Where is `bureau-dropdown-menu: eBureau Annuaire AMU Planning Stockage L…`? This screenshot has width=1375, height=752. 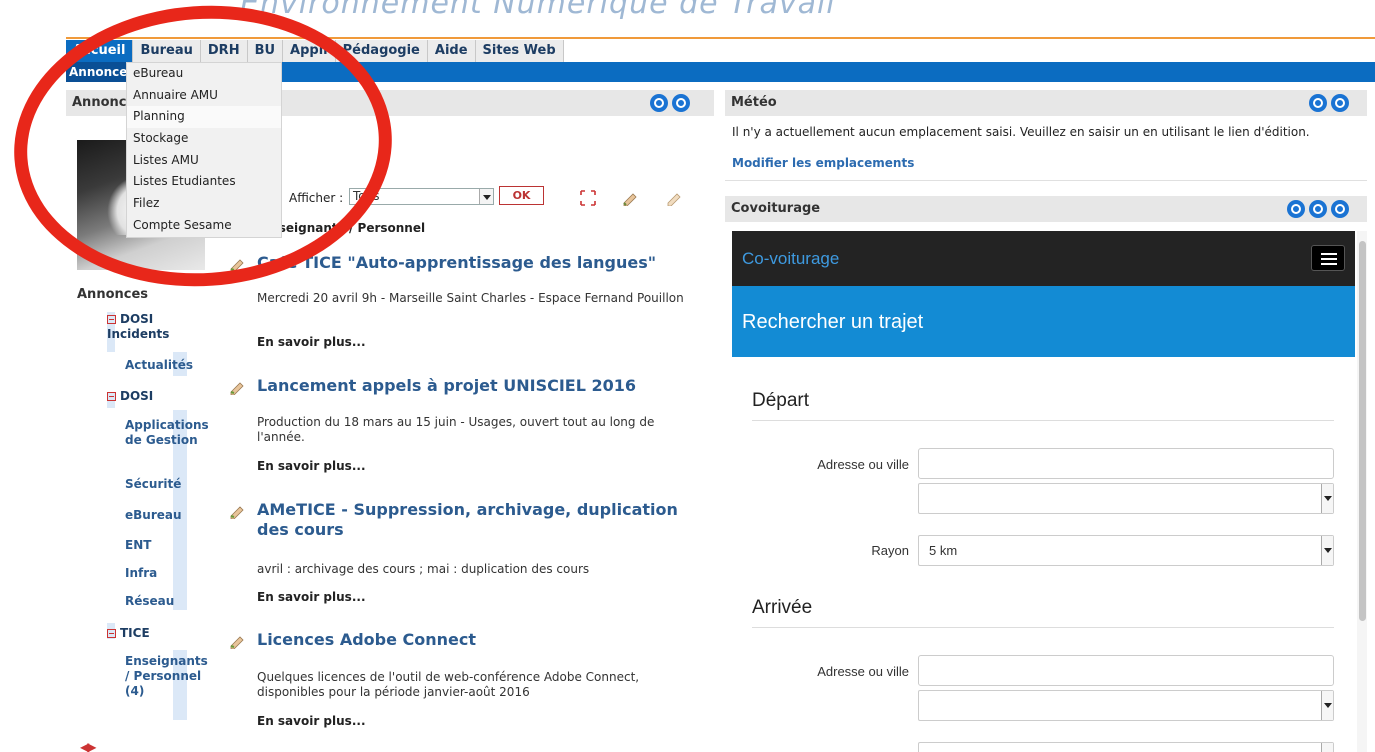
bureau-dropdown-menu: eBureau Annuaire AMU Planning Stockage L… is located at coordinates (204, 150).